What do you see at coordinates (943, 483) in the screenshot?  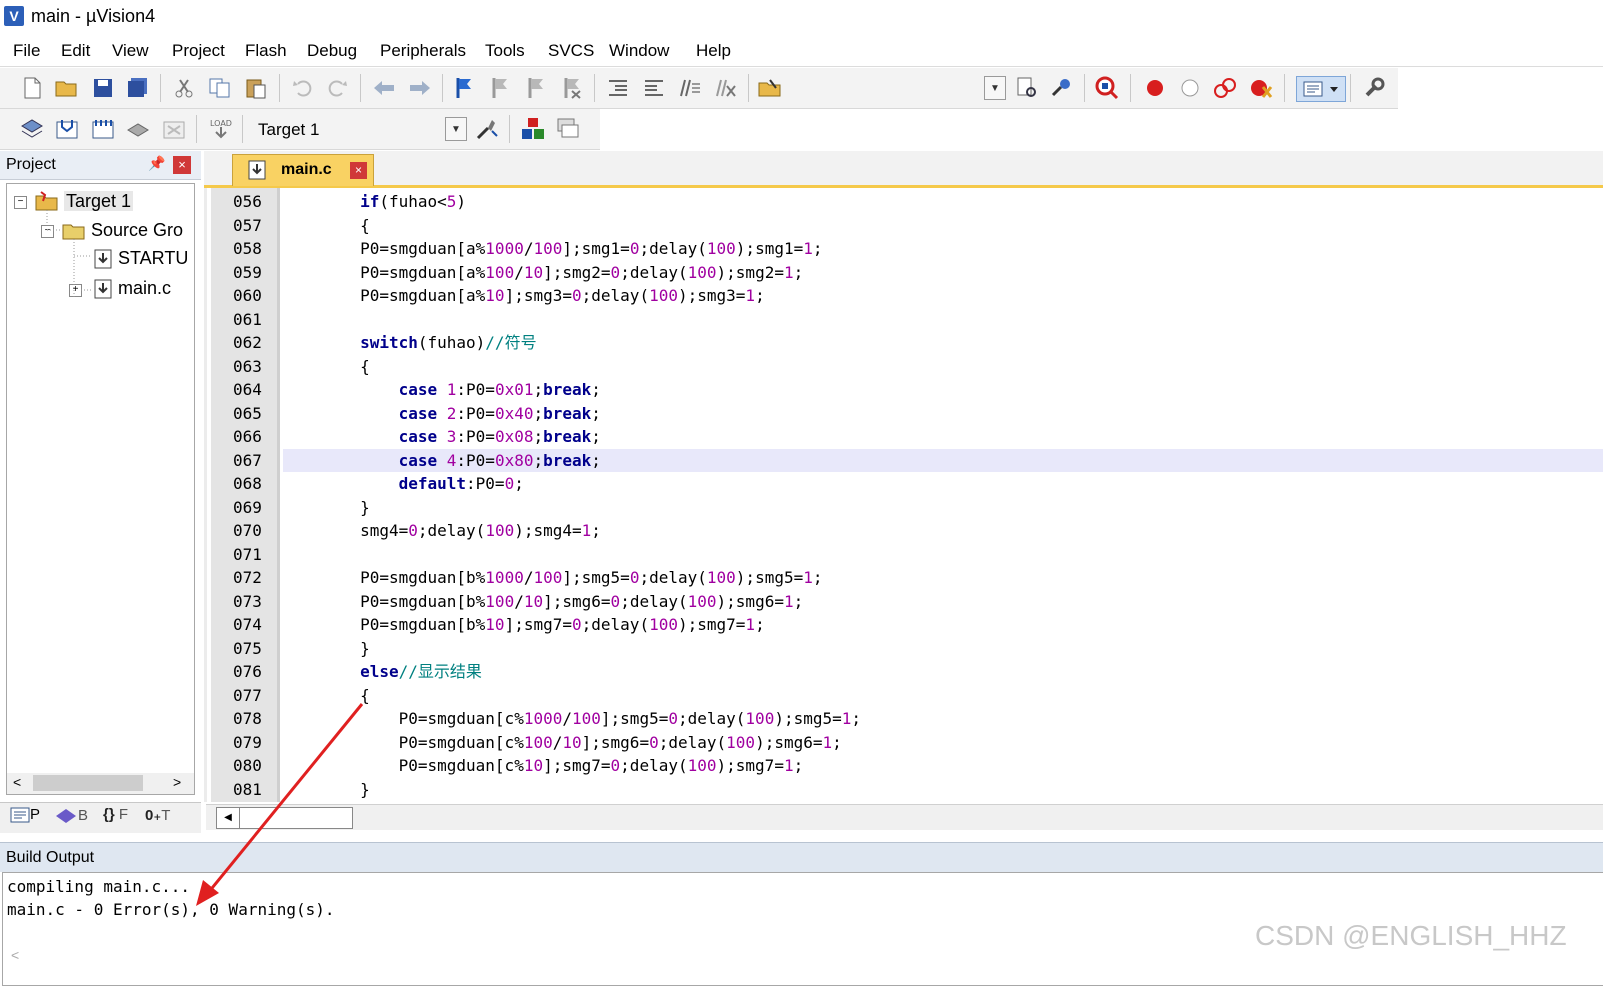 I see `code-line: default:P0=0;` at bounding box center [943, 483].